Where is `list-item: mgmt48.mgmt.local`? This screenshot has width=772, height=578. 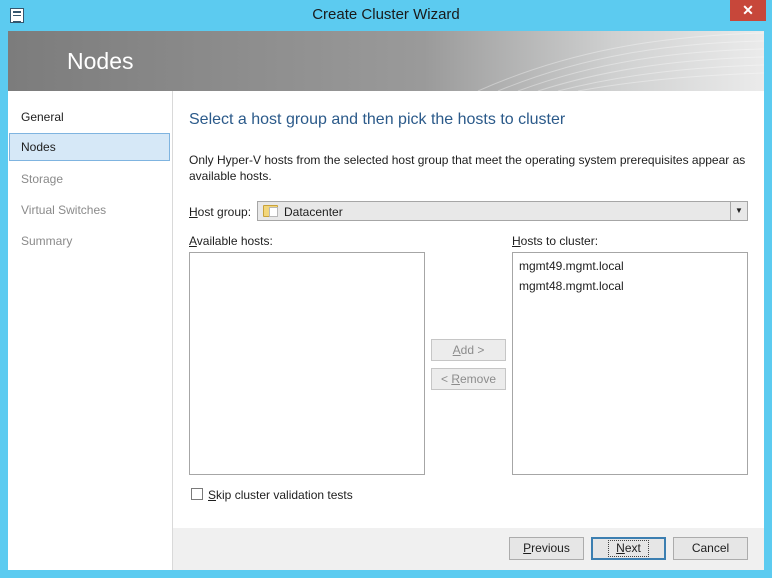
list-item: mgmt48.mgmt.local is located at coordinates (571, 286).